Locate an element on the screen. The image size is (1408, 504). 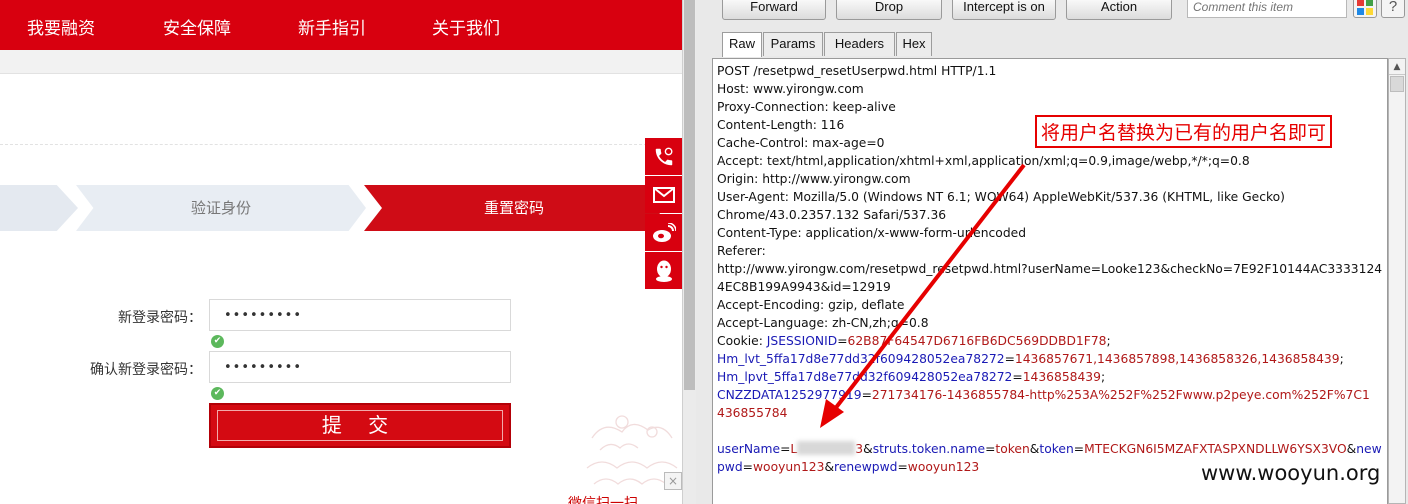
forward-button: Forward is located at coordinates (774, 10).